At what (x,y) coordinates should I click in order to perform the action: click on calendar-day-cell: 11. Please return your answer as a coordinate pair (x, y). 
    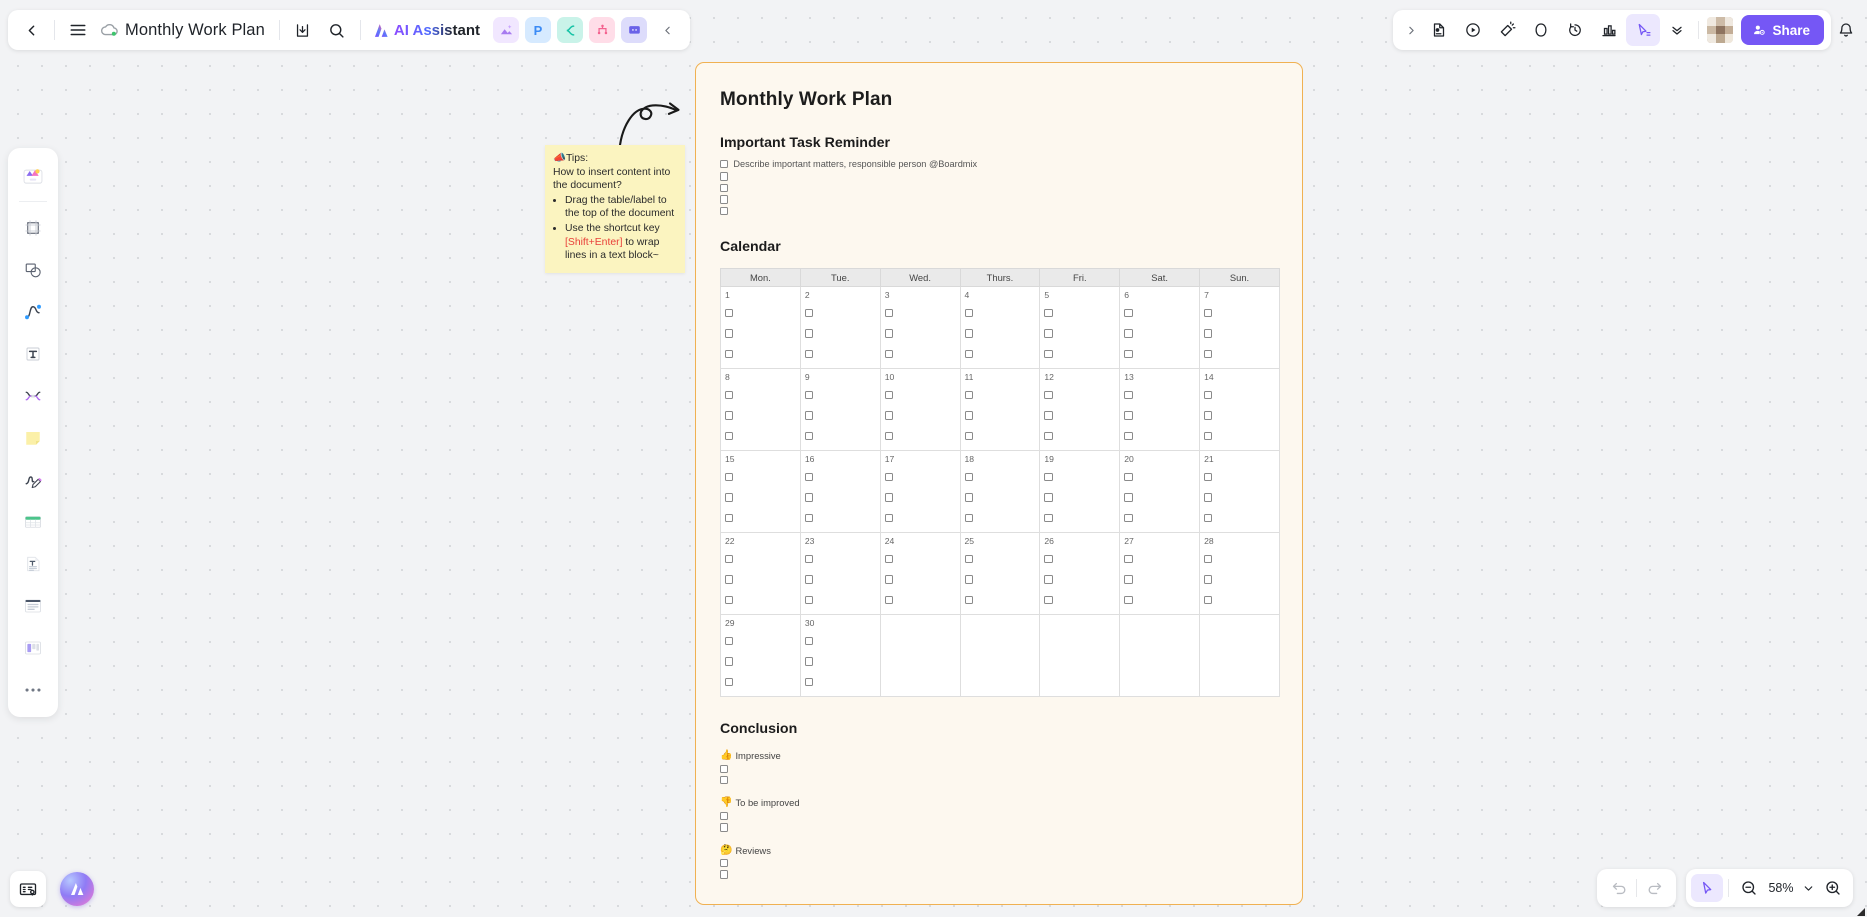
    Looking at the image, I should click on (1000, 410).